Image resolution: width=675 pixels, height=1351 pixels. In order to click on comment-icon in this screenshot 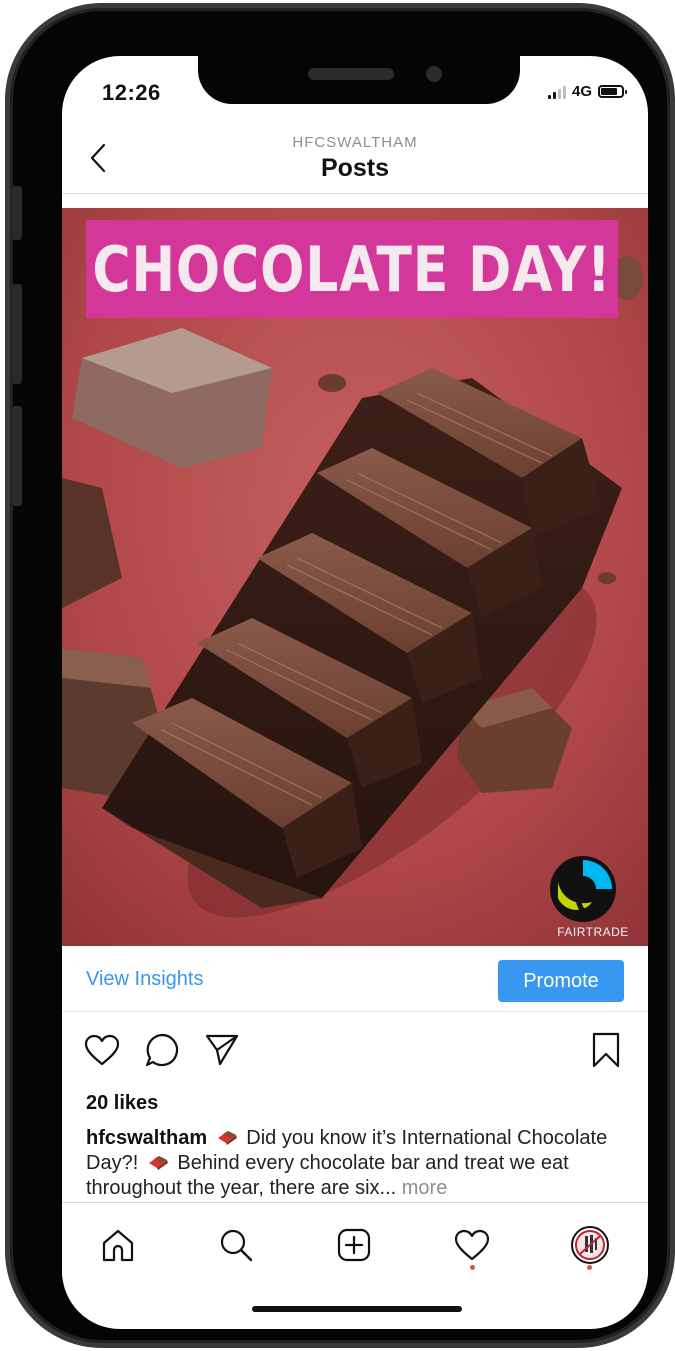, I will do `click(162, 1050)`.